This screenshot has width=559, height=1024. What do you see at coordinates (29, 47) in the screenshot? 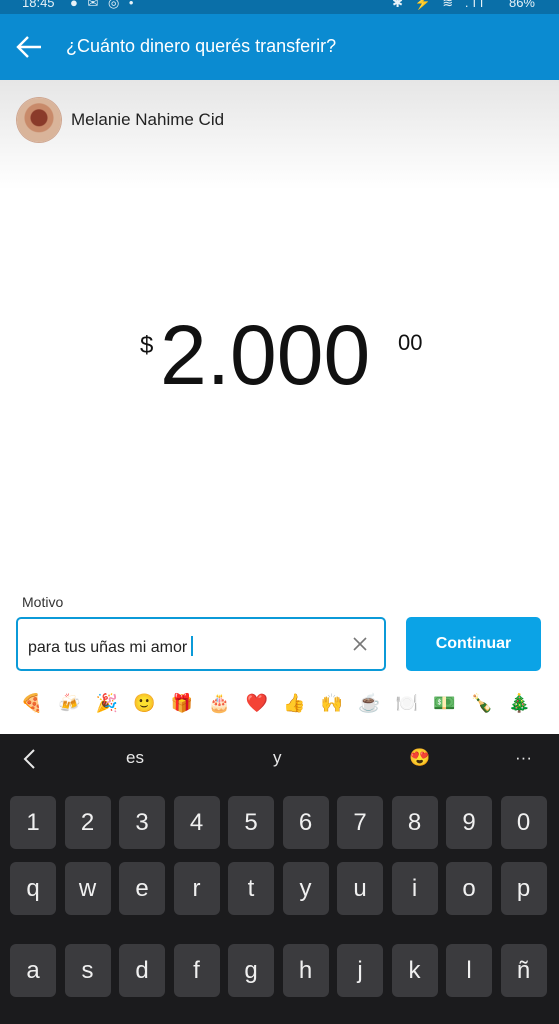
I see `arrow-left-icon` at bounding box center [29, 47].